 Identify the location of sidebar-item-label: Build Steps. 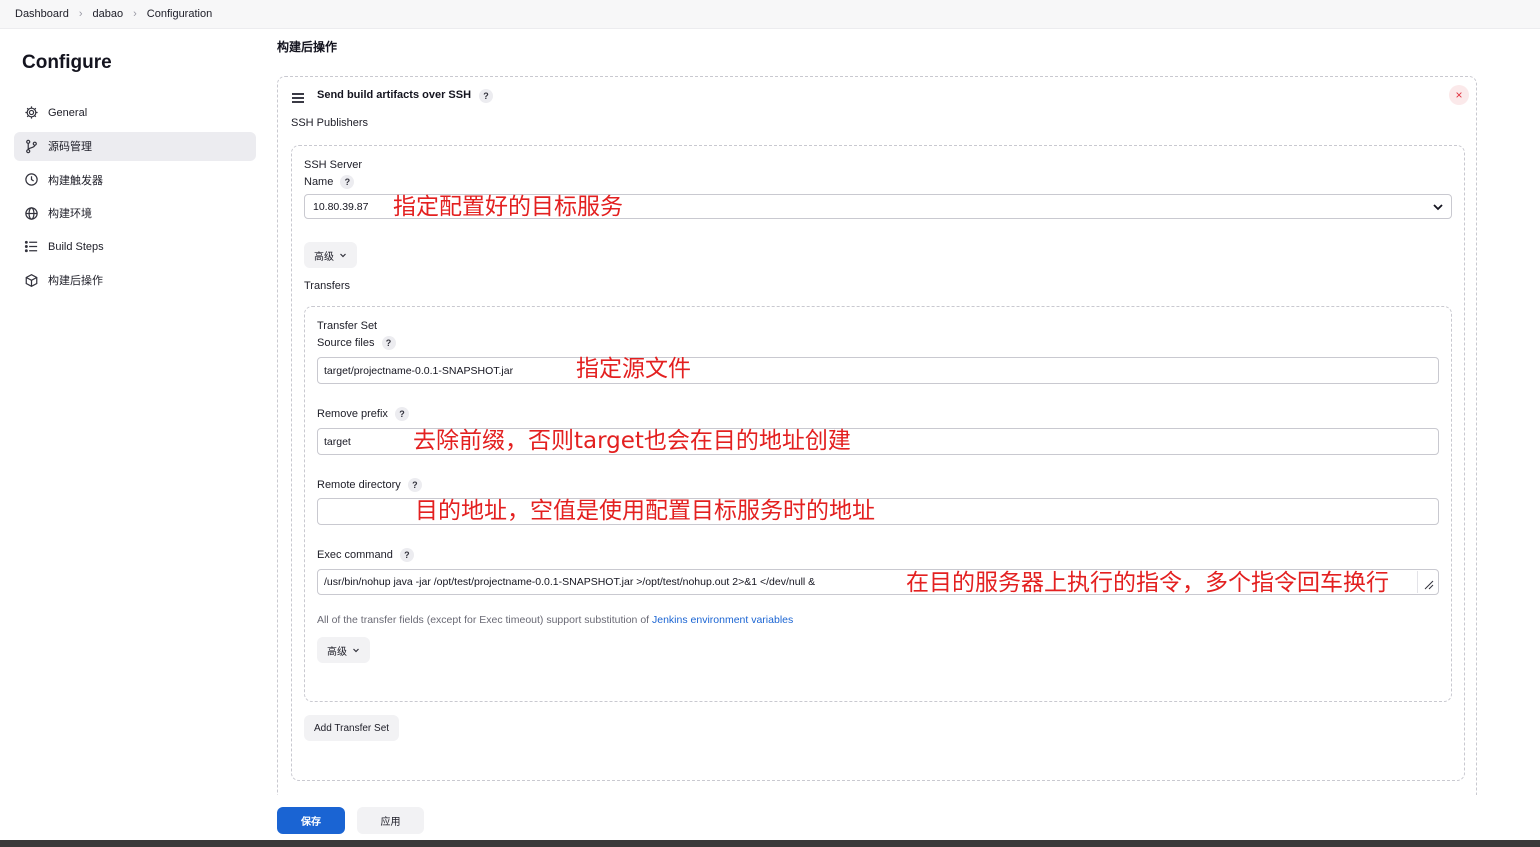
(76, 246).